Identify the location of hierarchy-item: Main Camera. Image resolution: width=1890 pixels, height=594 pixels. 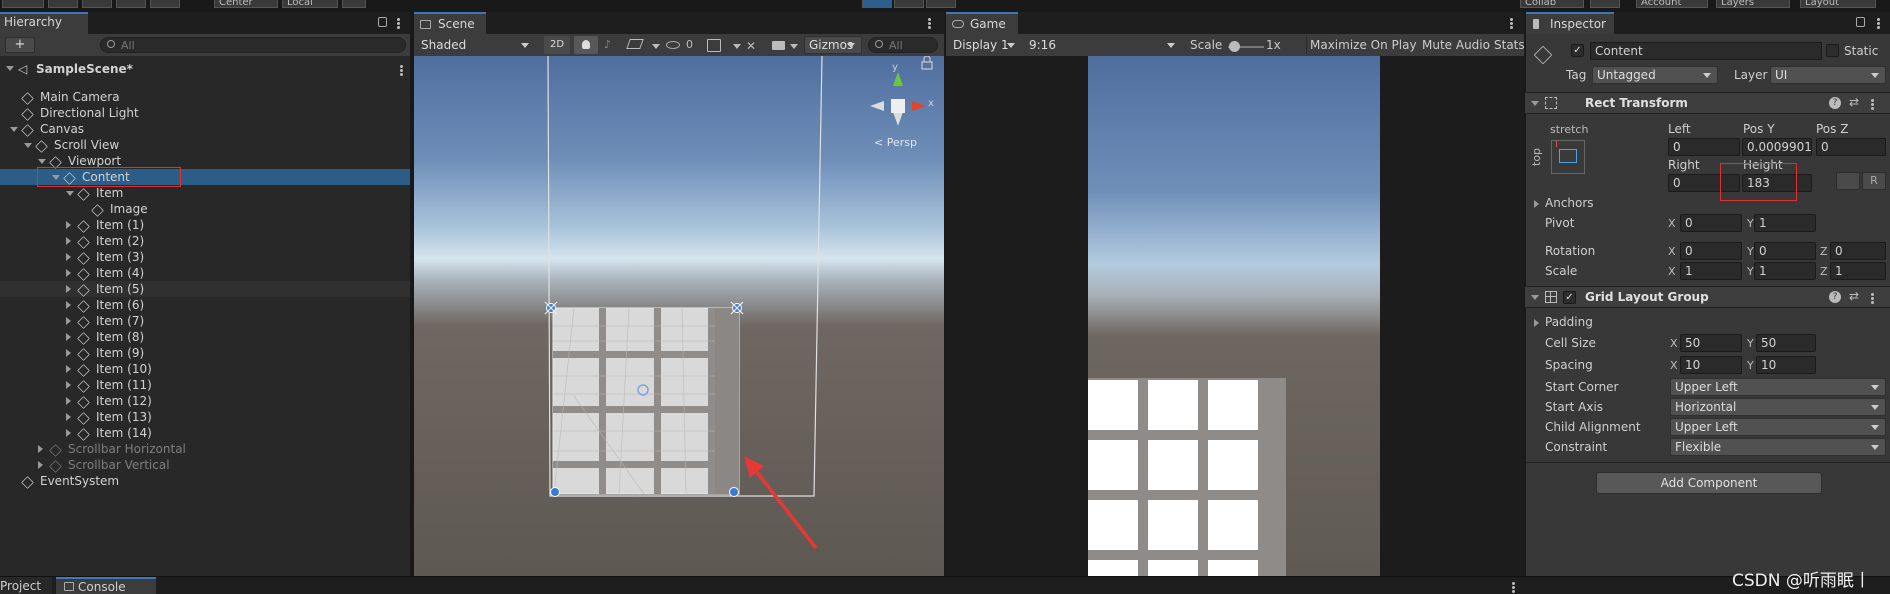
(205, 97).